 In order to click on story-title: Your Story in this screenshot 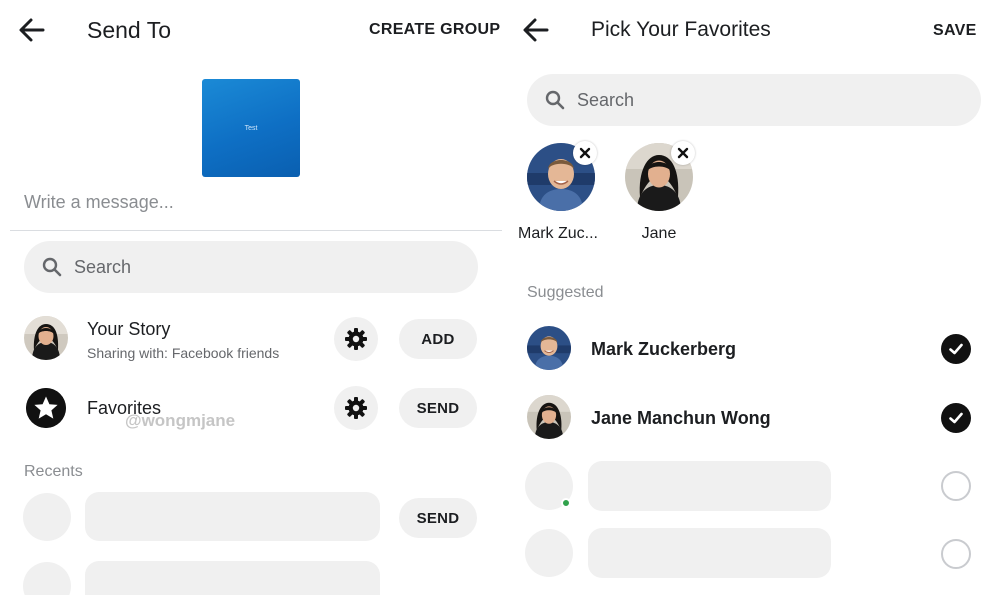, I will do `click(129, 329)`.